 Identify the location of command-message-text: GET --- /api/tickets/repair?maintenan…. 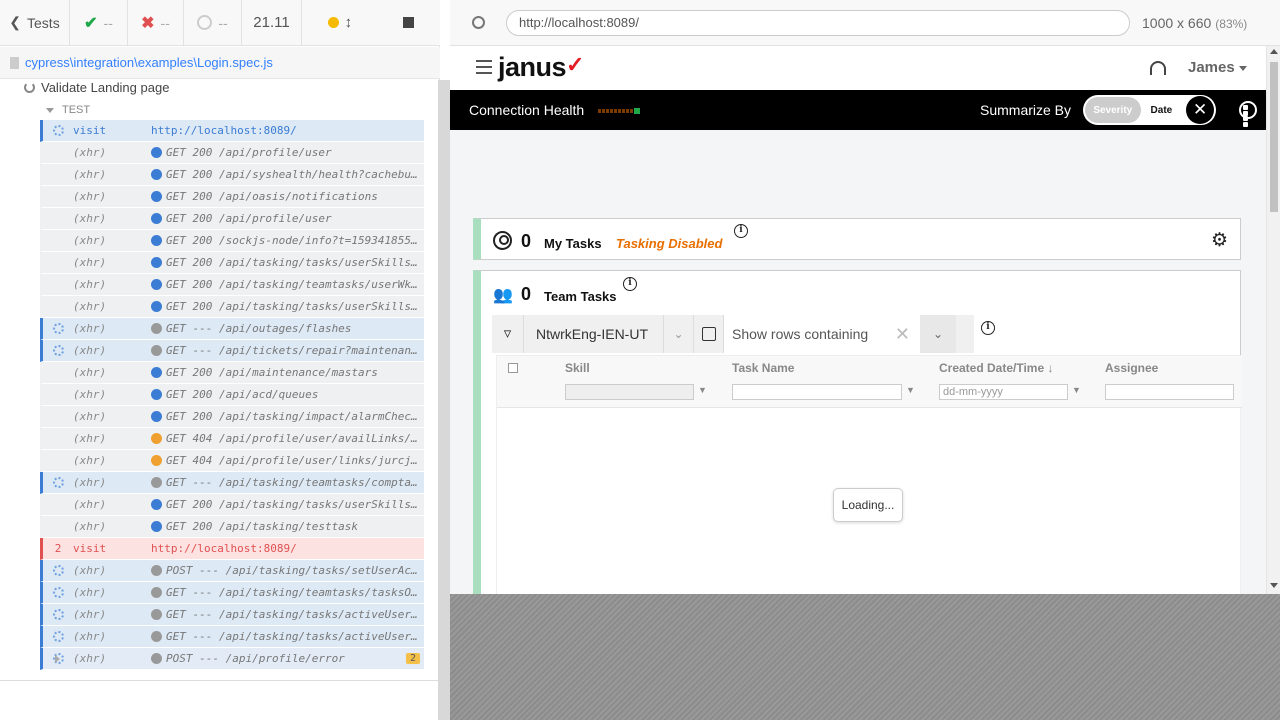
(292, 350).